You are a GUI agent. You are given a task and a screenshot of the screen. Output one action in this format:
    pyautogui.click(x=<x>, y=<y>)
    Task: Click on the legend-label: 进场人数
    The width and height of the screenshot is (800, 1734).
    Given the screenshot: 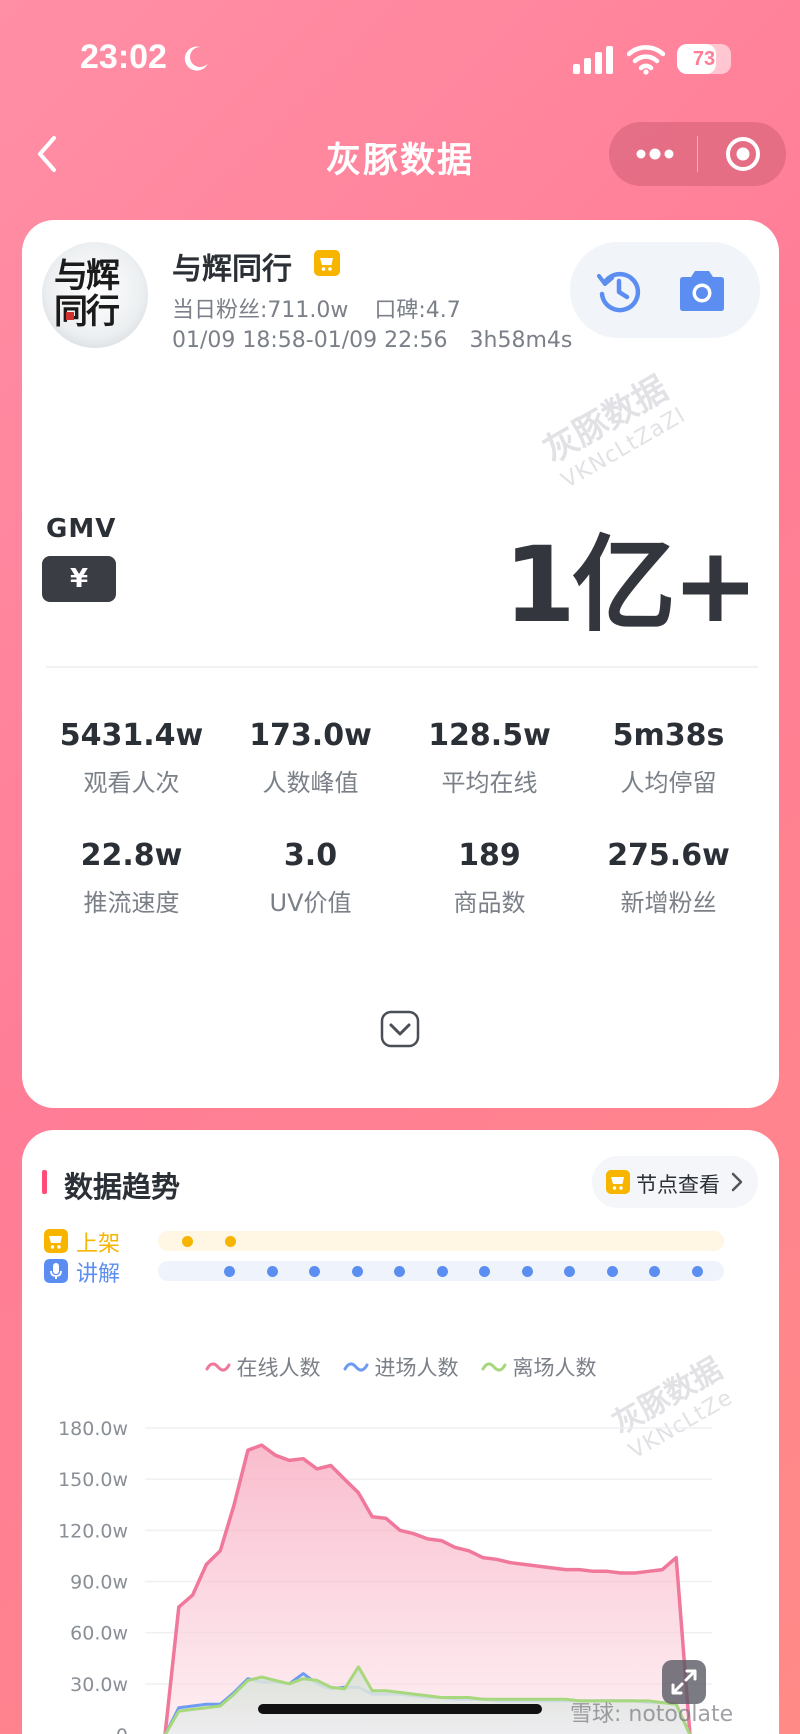 What is the action you would take?
    pyautogui.click(x=416, y=1368)
    